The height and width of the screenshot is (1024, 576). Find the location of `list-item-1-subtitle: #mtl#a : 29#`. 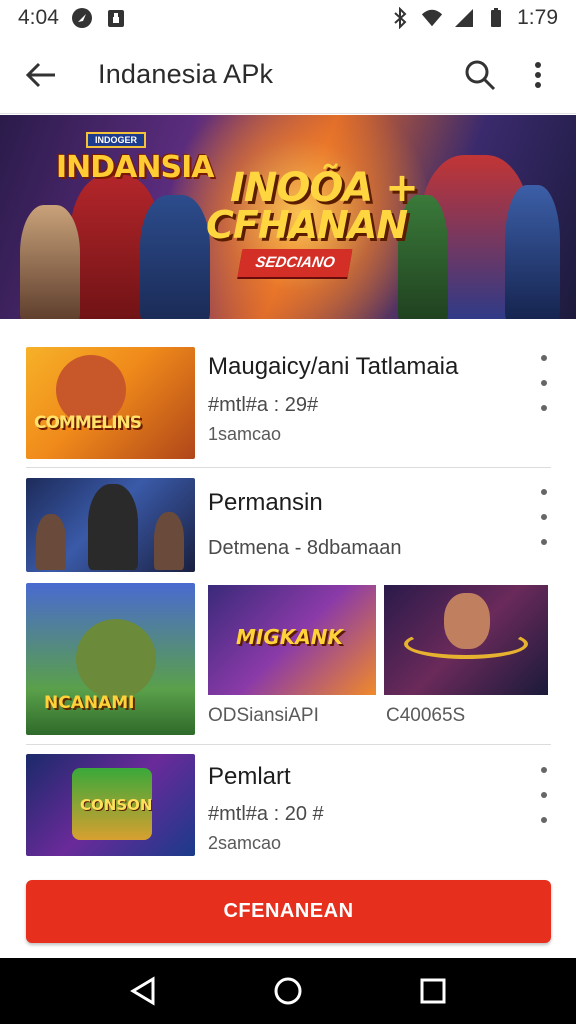

list-item-1-subtitle: #mtl#a : 29# is located at coordinates (263, 405).